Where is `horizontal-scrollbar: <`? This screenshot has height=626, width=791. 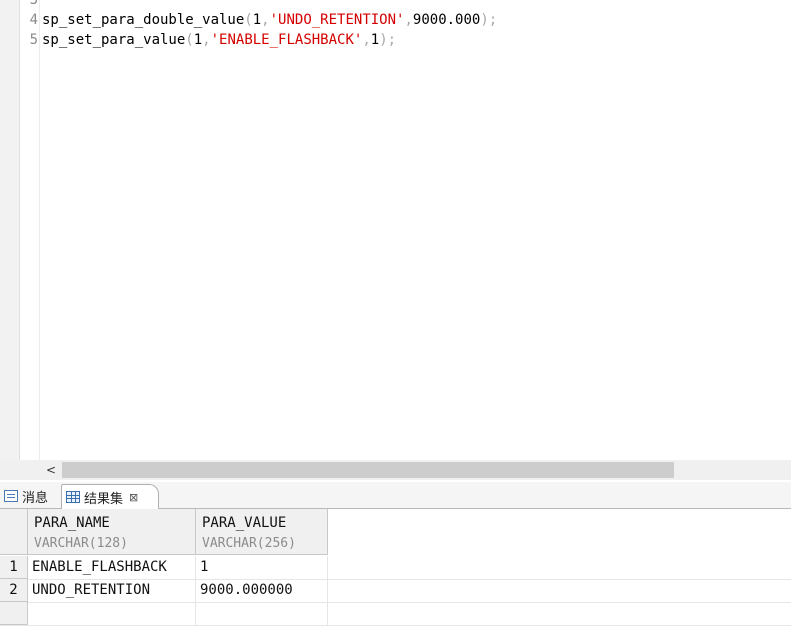 horizontal-scrollbar: < is located at coordinates (395, 470).